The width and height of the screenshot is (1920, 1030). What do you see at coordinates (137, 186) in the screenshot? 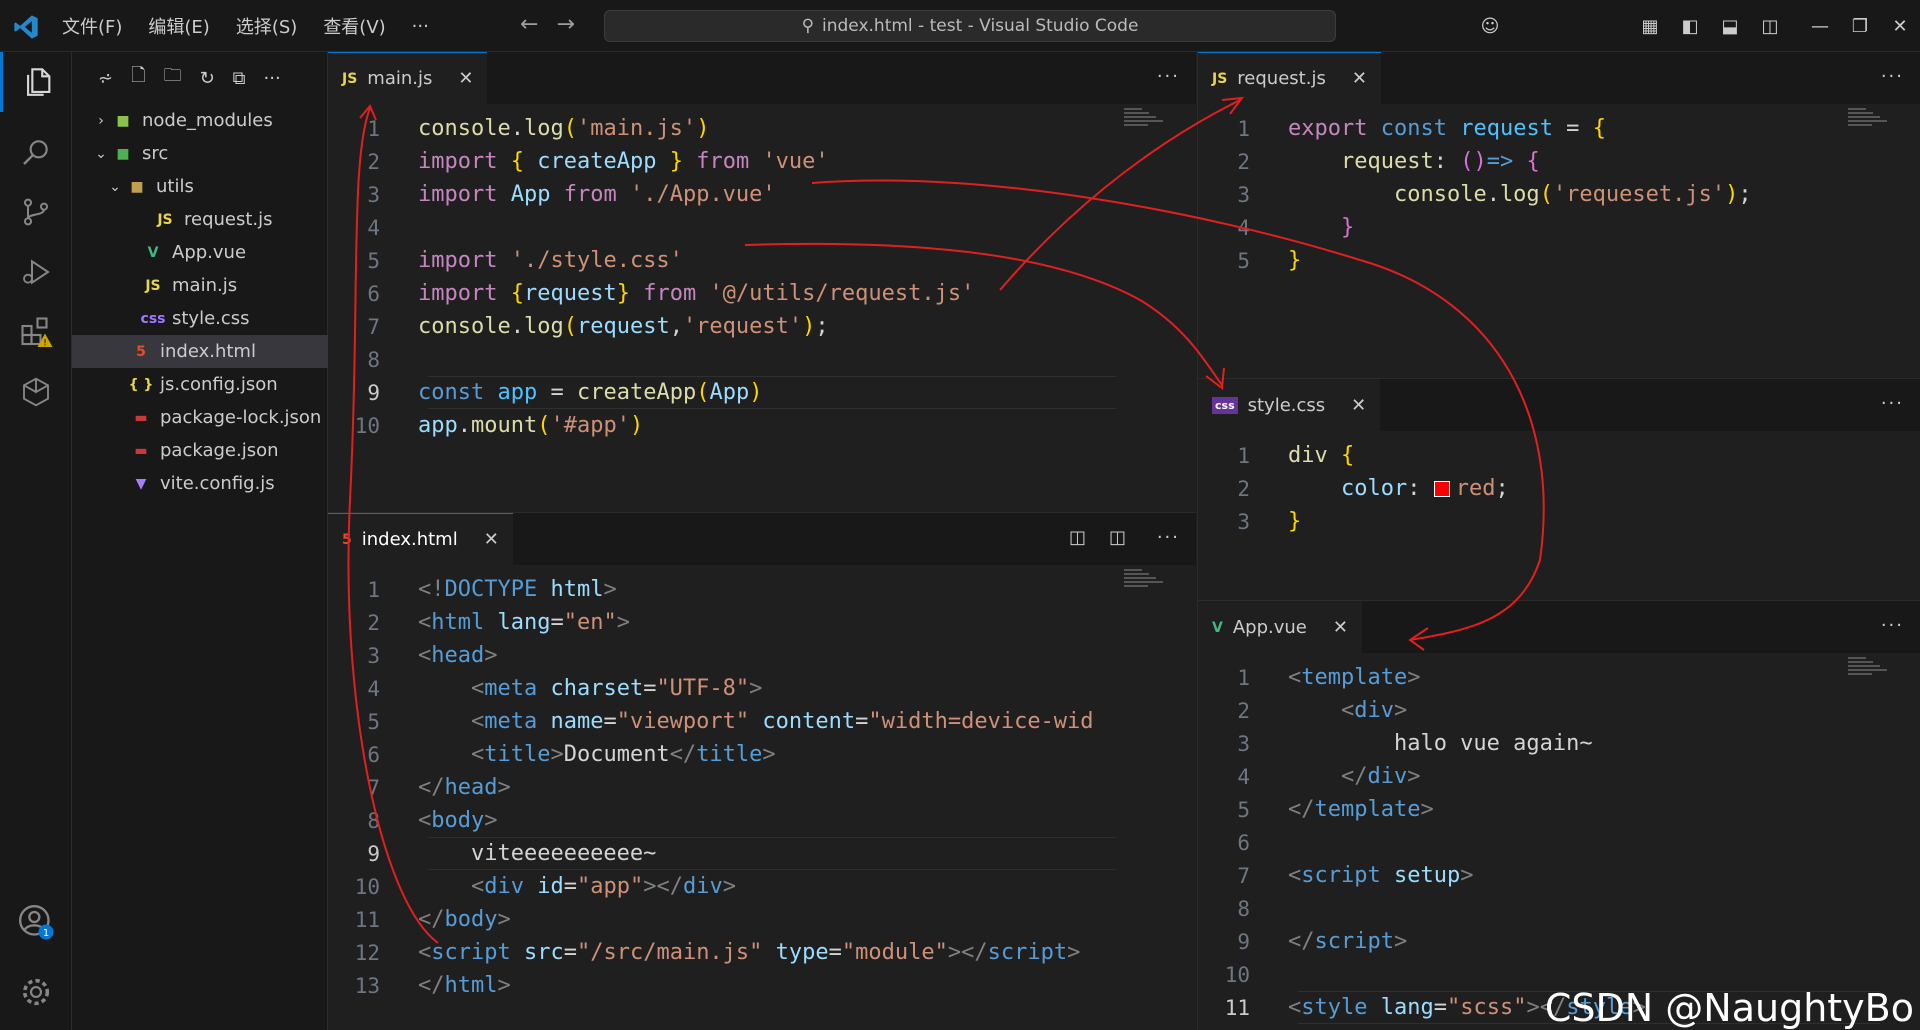
I see `folder-utils-icon: ■` at bounding box center [137, 186].